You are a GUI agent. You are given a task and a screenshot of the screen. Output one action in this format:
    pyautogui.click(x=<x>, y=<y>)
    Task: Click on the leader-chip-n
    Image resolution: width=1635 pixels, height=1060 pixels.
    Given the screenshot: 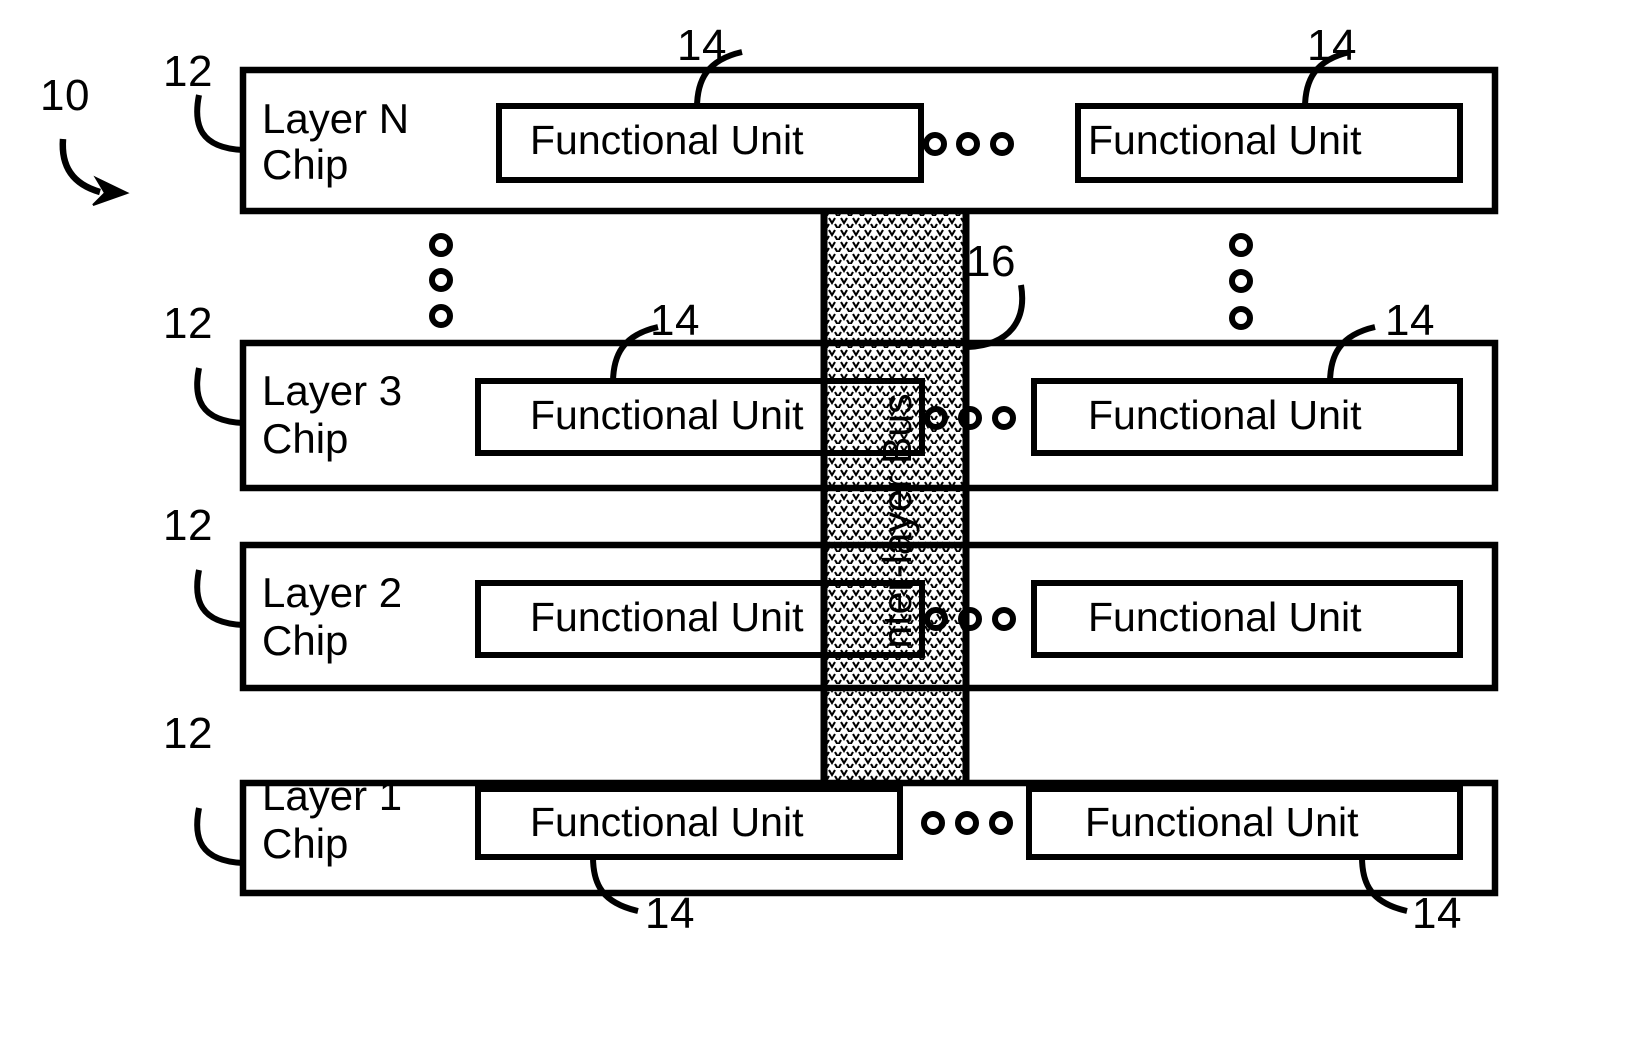 What is the action you would take?
    pyautogui.click(x=219, y=123)
    